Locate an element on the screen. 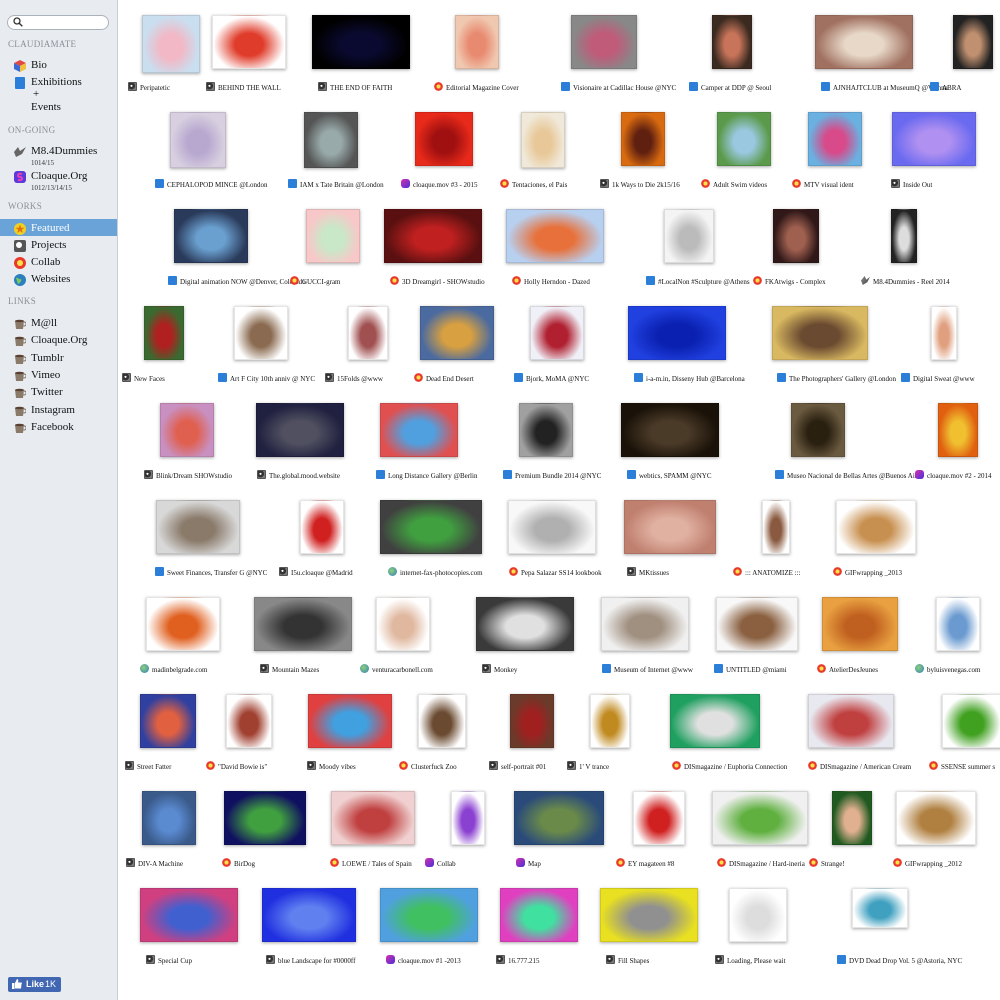 This screenshot has width=1000, height=1000. work-tile: AJNHAJTCLUB at MuseumQ @Vienna is located at coordinates (881, 57).